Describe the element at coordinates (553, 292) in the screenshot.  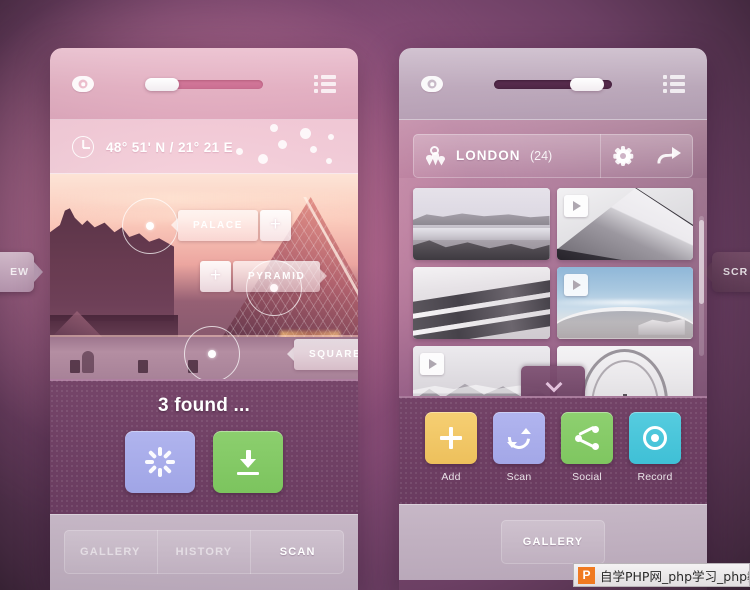
I see `gallery-grid` at that location.